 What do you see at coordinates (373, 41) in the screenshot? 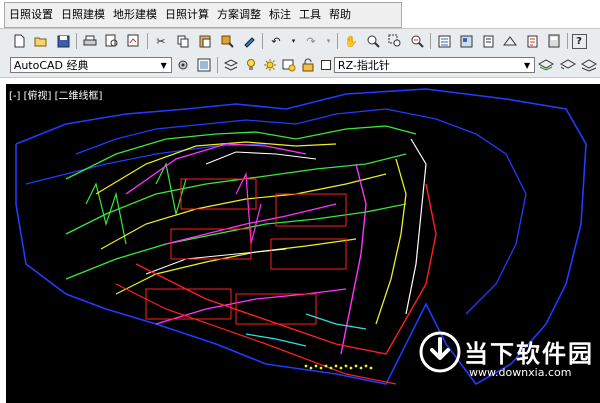
I see `zoom-realtime-icon` at bounding box center [373, 41].